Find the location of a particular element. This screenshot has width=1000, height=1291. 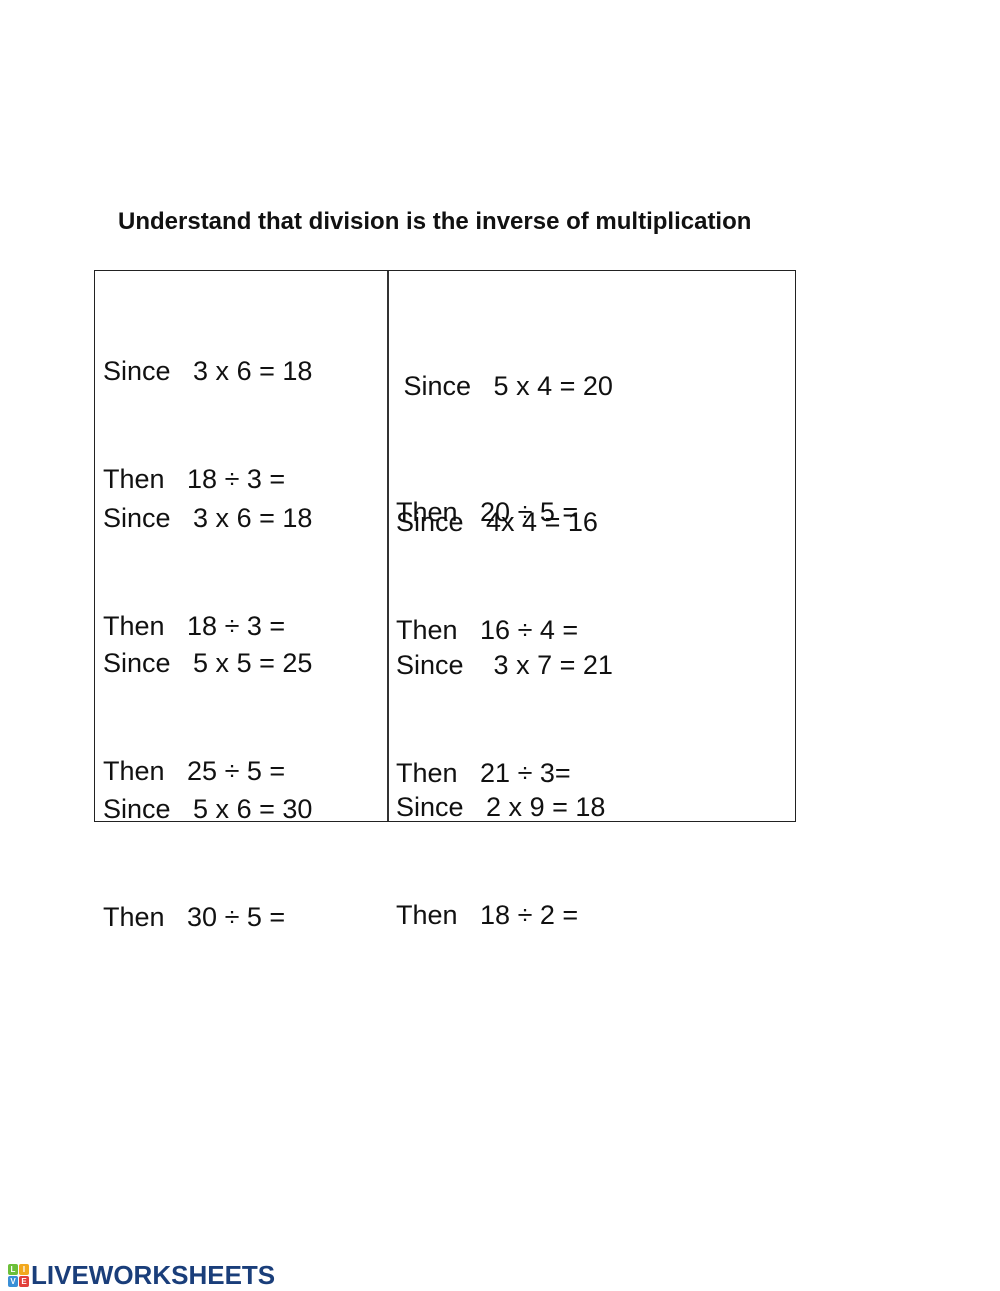

problem-left-4: Since 5 x 6 = 30 Then 30 ÷ 5 = is located at coordinates (207, 863).